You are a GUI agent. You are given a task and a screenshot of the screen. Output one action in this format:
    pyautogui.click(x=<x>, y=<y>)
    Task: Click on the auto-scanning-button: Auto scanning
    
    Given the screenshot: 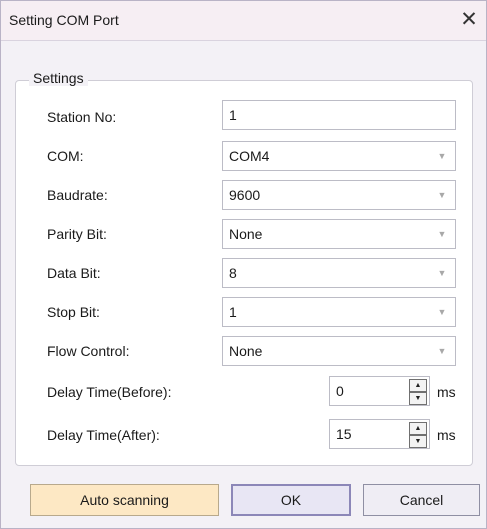 What is the action you would take?
    pyautogui.click(x=124, y=500)
    